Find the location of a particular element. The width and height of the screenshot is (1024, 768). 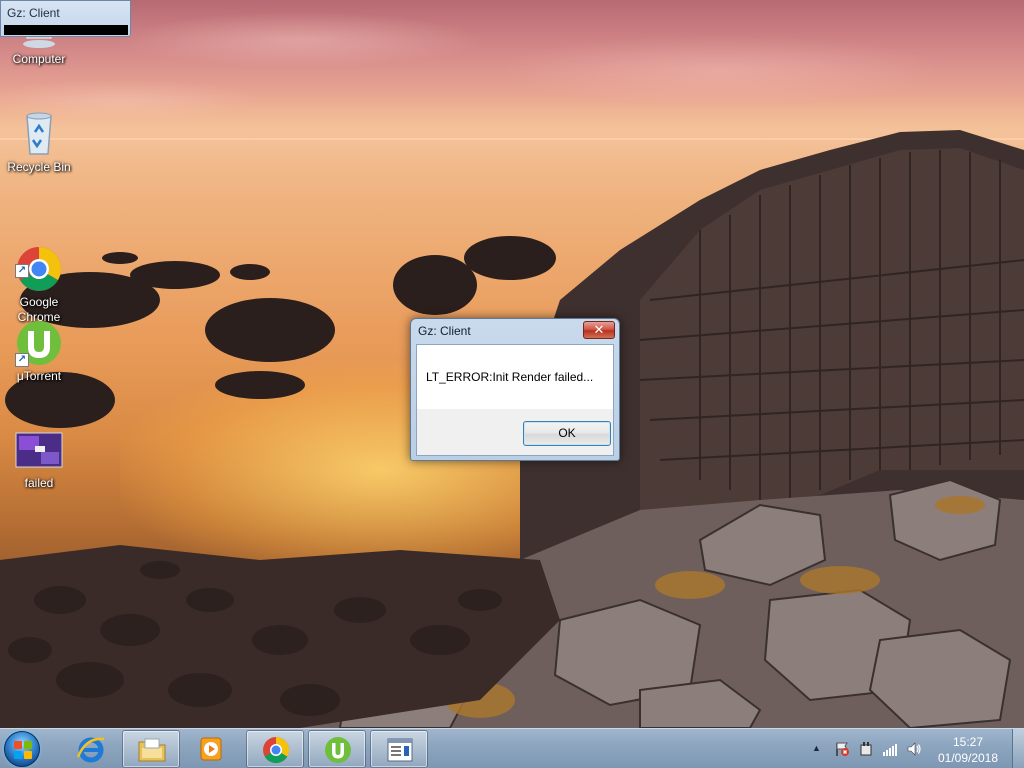

ok-button: OK is located at coordinates (567, 433).